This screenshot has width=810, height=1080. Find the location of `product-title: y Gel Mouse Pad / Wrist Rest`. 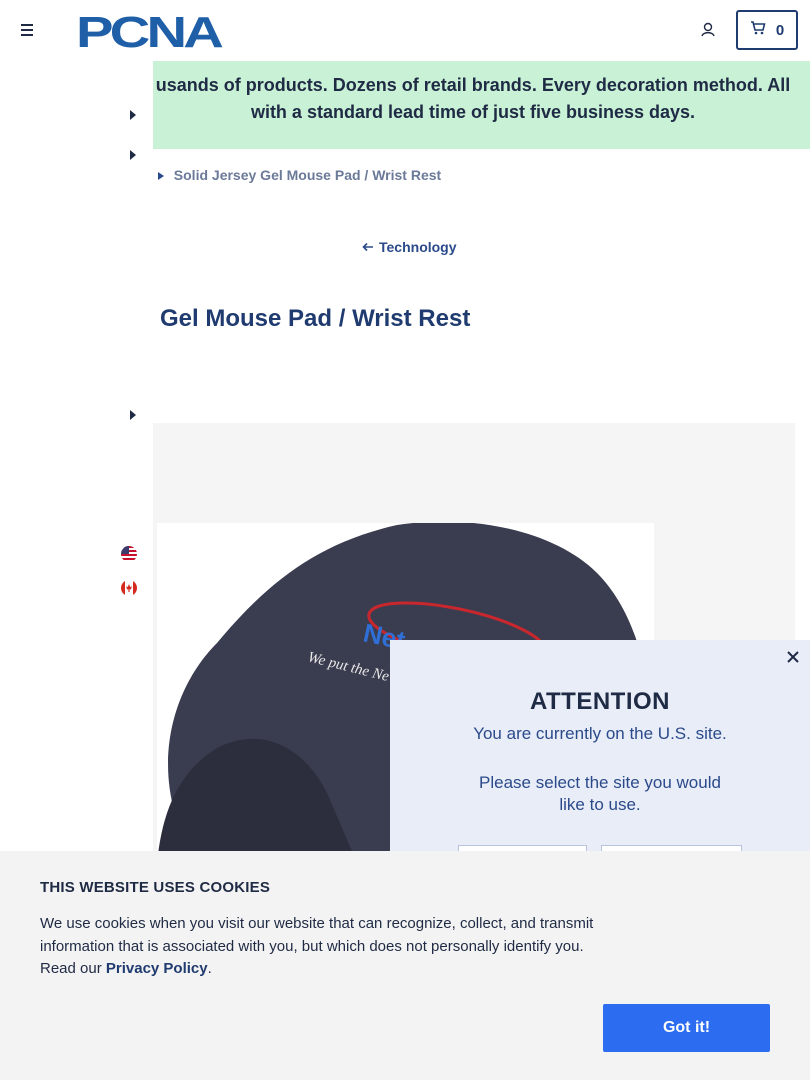

product-title: y Gel Mouse Pad / Wrist Rest is located at coordinates (305, 318).